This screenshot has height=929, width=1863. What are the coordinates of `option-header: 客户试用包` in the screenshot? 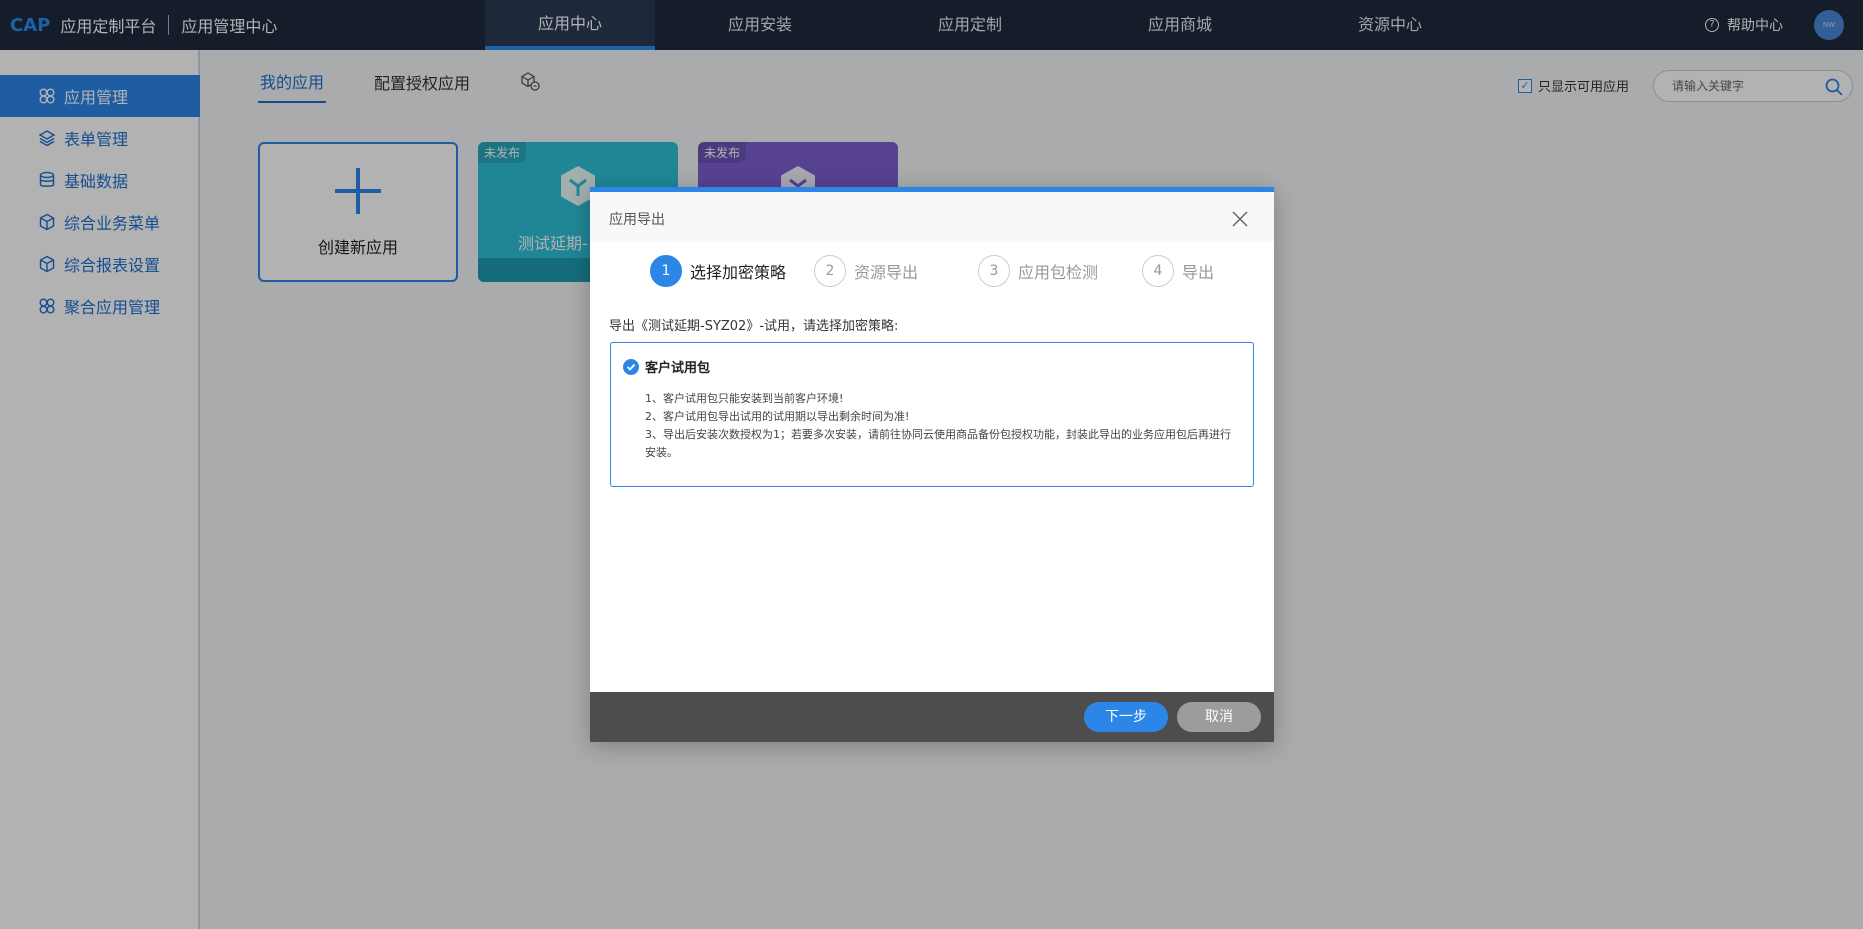 It's located at (666, 366).